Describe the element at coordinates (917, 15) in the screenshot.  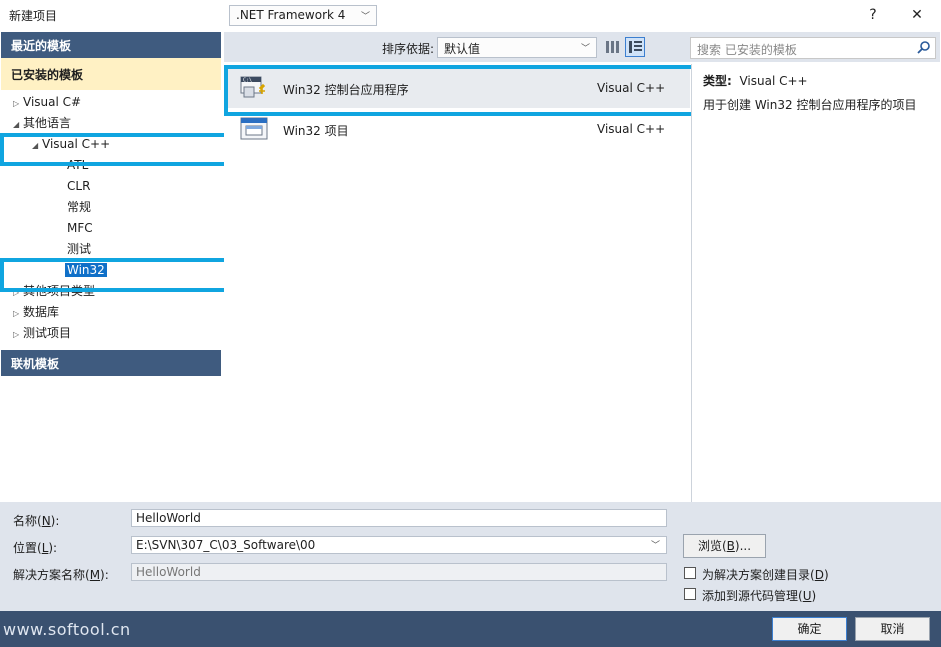
I see `close-button: ✕` at that location.